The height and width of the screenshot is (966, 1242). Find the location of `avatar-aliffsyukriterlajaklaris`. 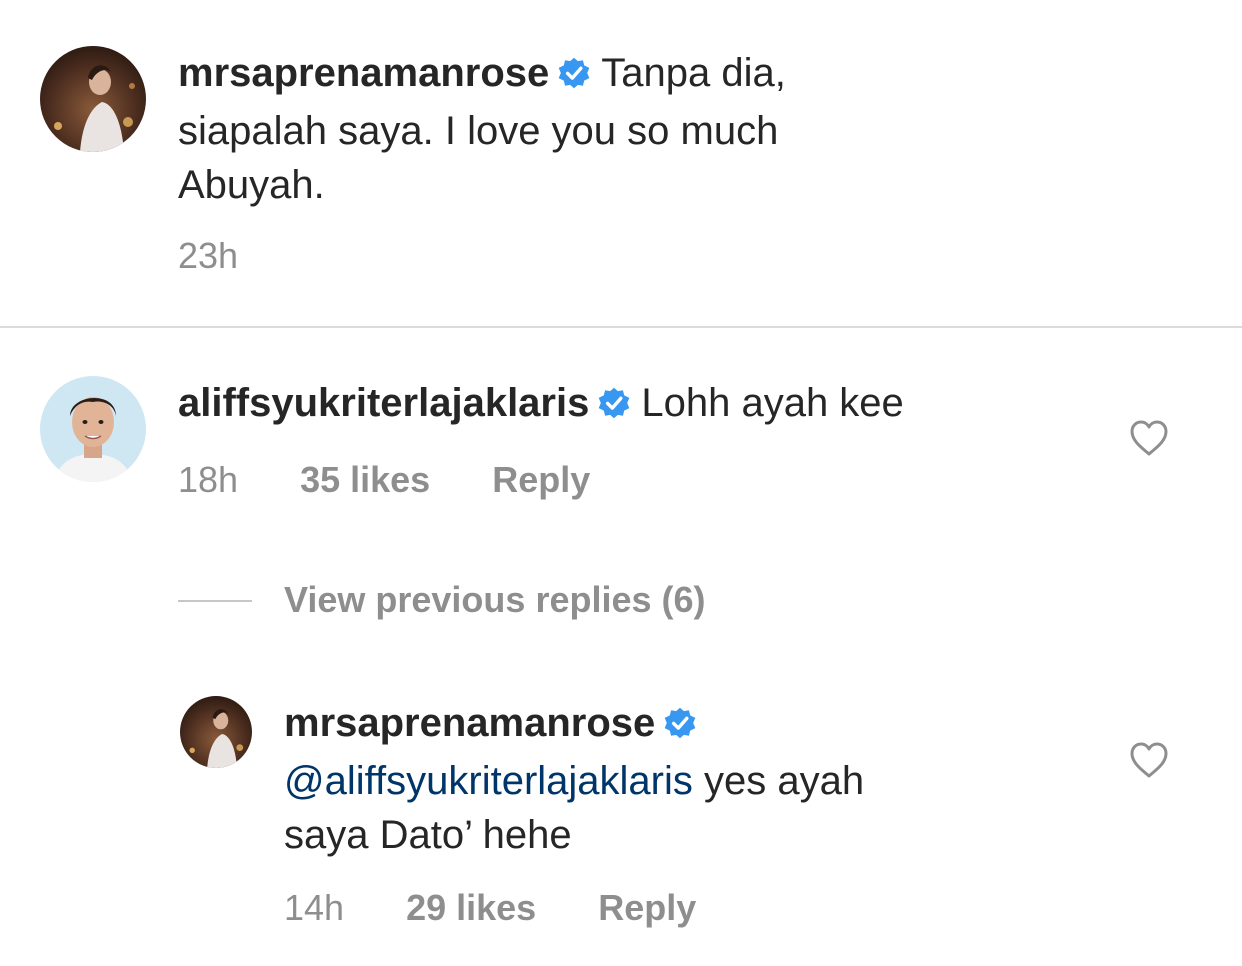

avatar-aliffsyukriterlajaklaris is located at coordinates (93, 429).